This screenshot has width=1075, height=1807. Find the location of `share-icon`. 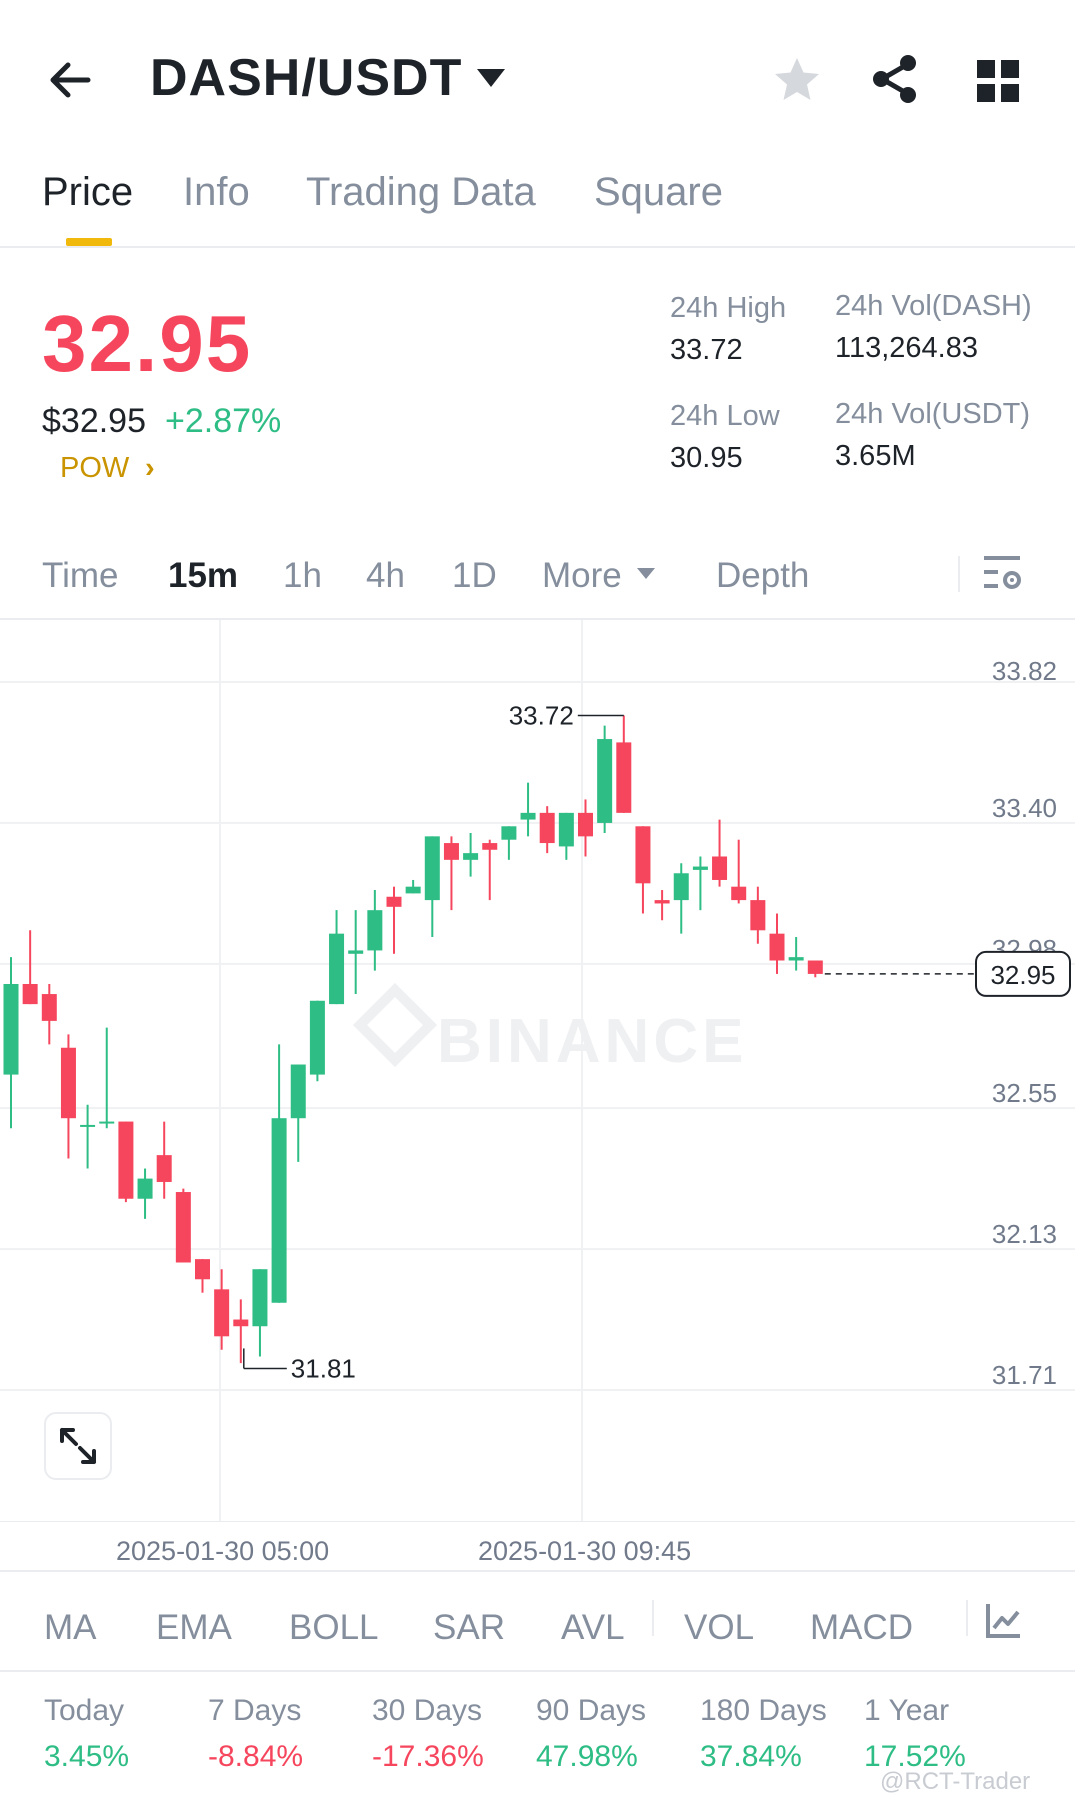

share-icon is located at coordinates (895, 79).